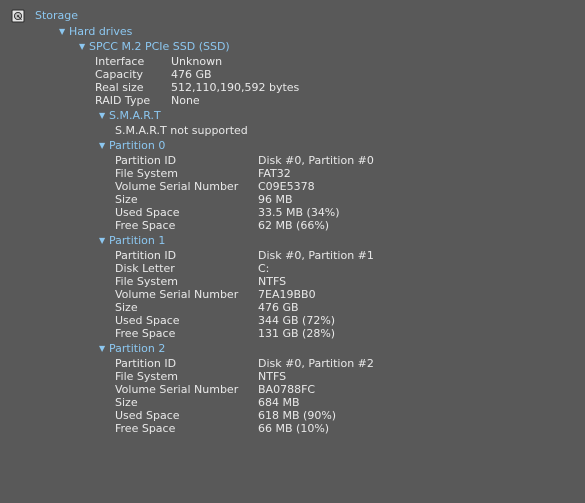 The image size is (585, 503). I want to click on tree-node-partition-1: ▼ Partition 1, so click(132, 241).